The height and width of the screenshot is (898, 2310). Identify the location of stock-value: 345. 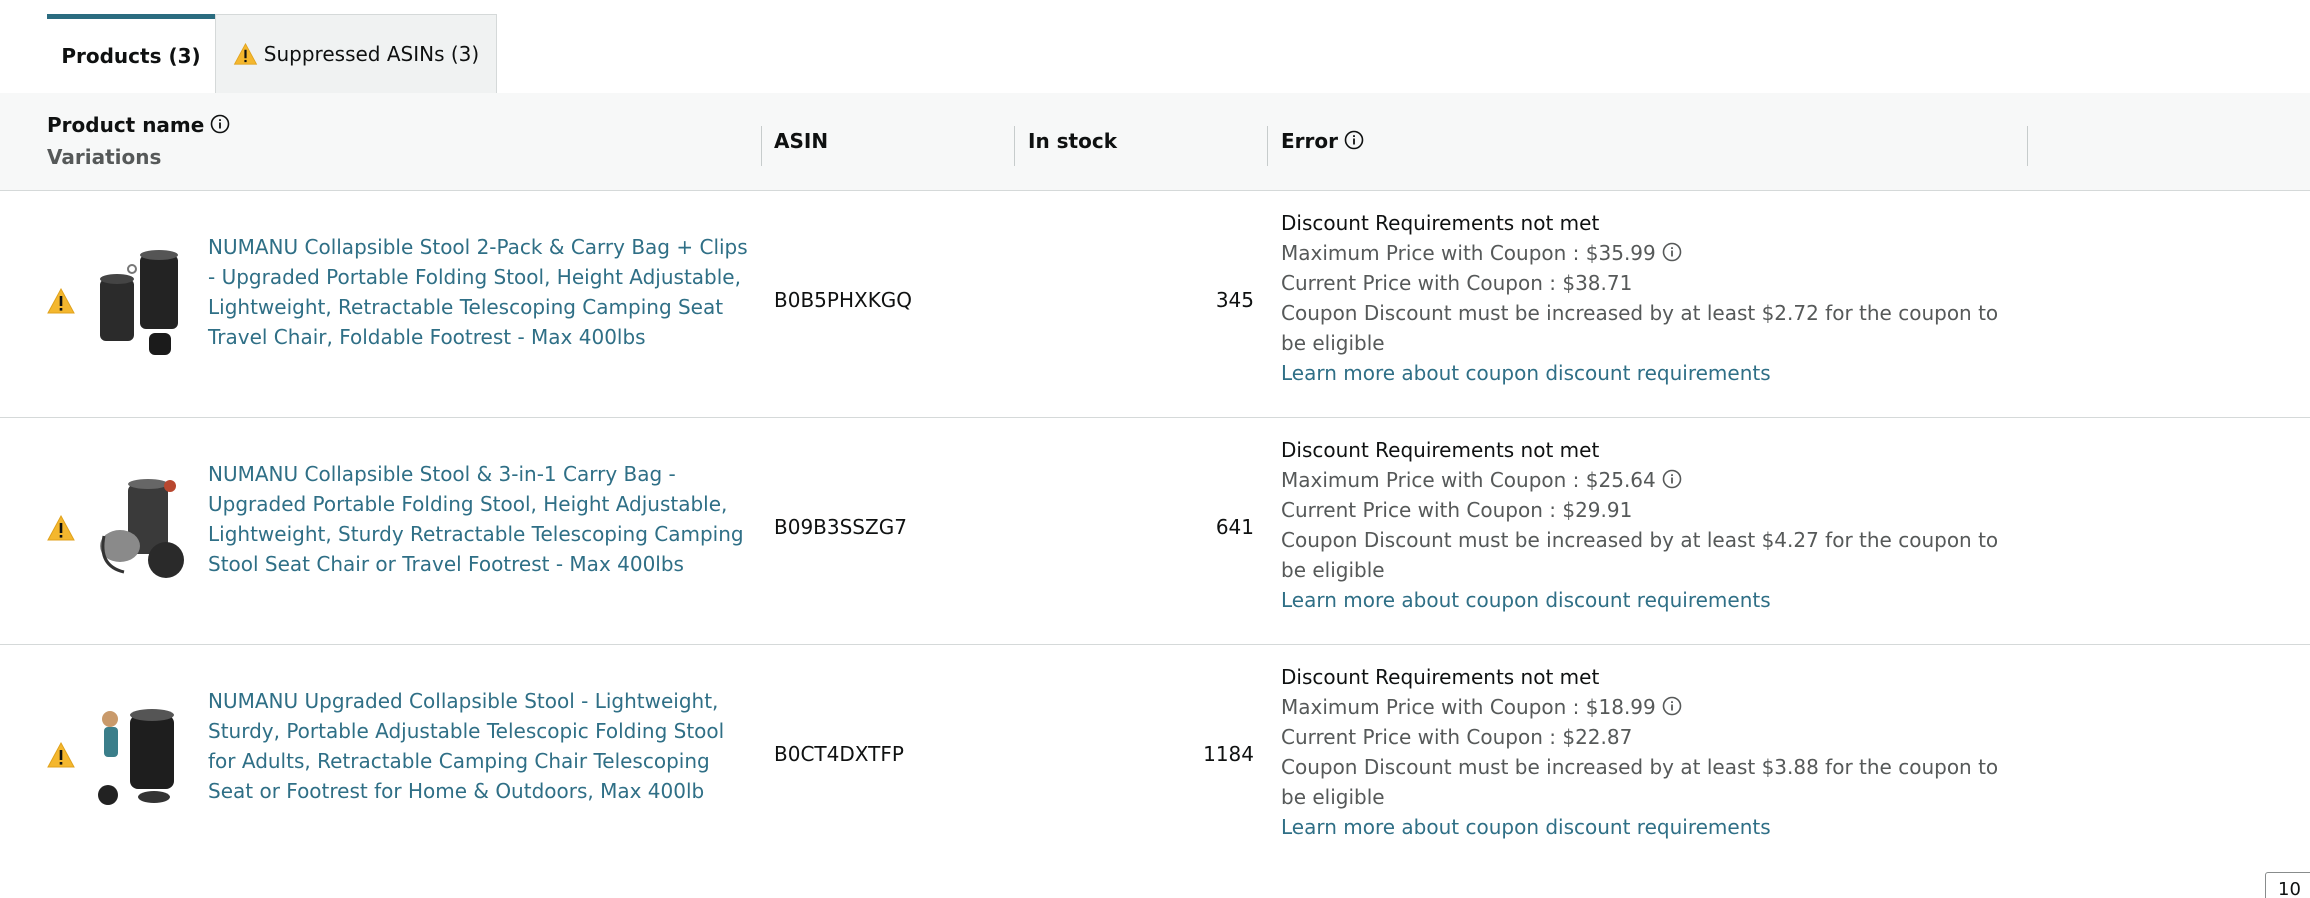
(1234, 300).